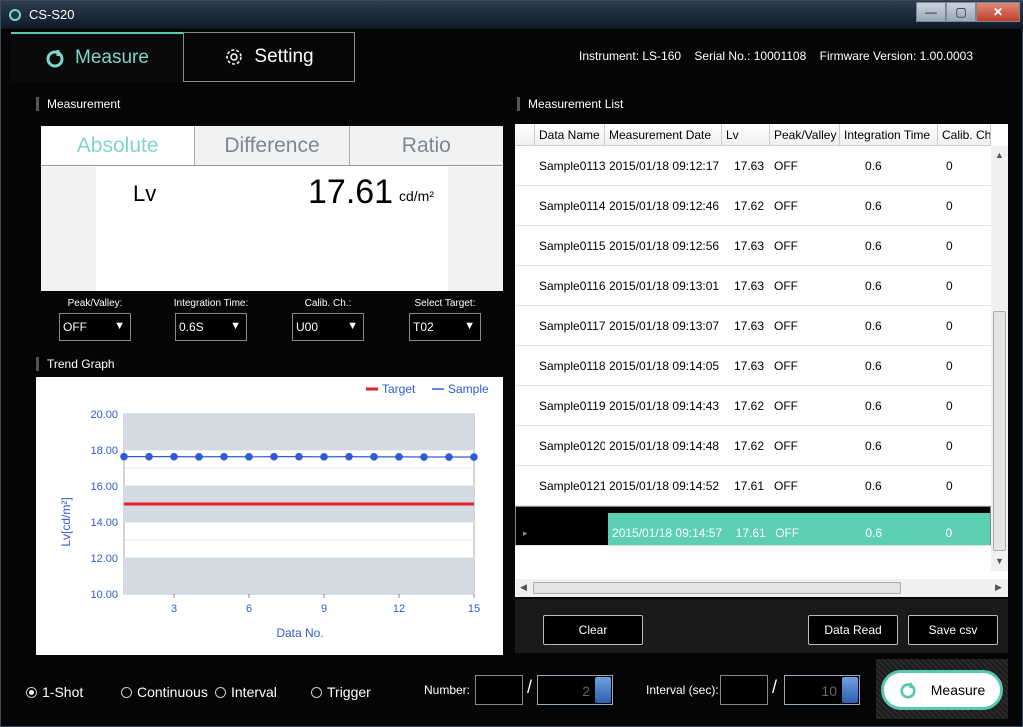  What do you see at coordinates (118, 145) in the screenshot?
I see `tab-absolute: Absolute` at bounding box center [118, 145].